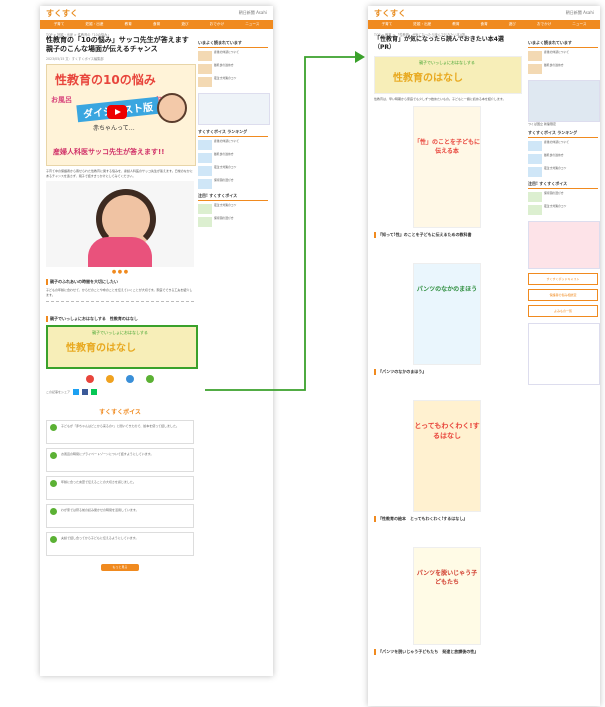 The height and width of the screenshot is (707, 605). Describe the element at coordinates (563, 196) in the screenshot. I see `featured-item: 保育園の選び方` at that location.